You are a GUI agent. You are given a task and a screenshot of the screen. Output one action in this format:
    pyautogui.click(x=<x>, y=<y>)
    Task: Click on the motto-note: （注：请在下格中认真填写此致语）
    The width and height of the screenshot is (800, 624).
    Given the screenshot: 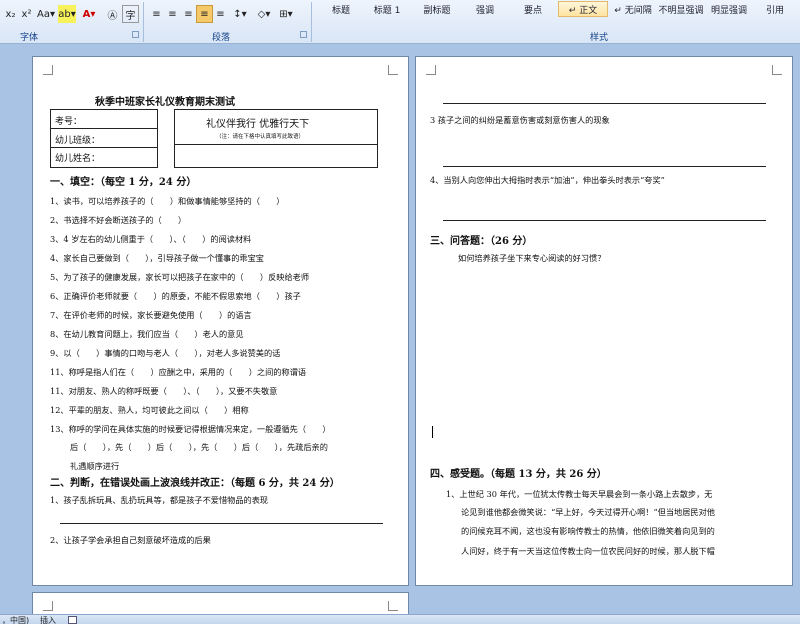 What is the action you would take?
    pyautogui.click(x=260, y=137)
    